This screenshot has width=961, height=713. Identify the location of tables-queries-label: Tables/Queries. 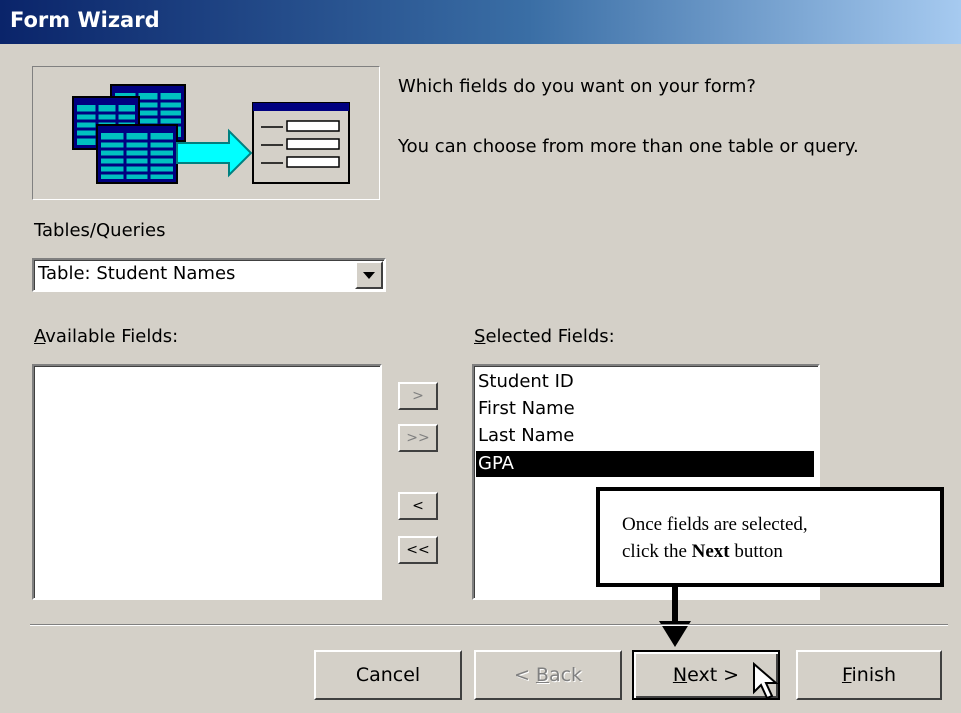
(100, 230).